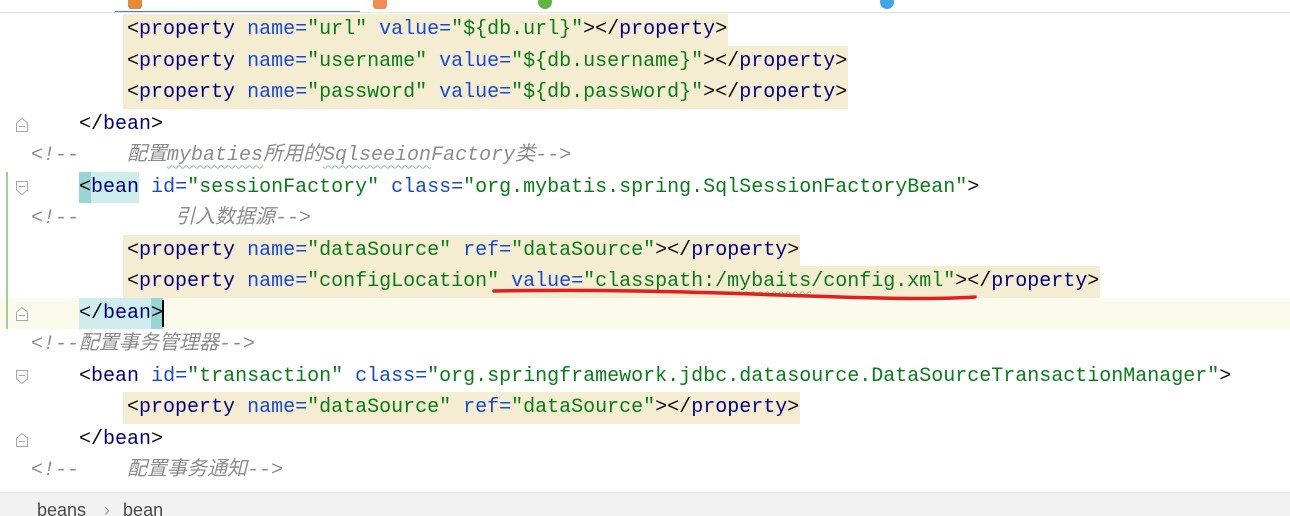  I want to click on code-content: <!-- 引入数据源-->, so click(171, 219).